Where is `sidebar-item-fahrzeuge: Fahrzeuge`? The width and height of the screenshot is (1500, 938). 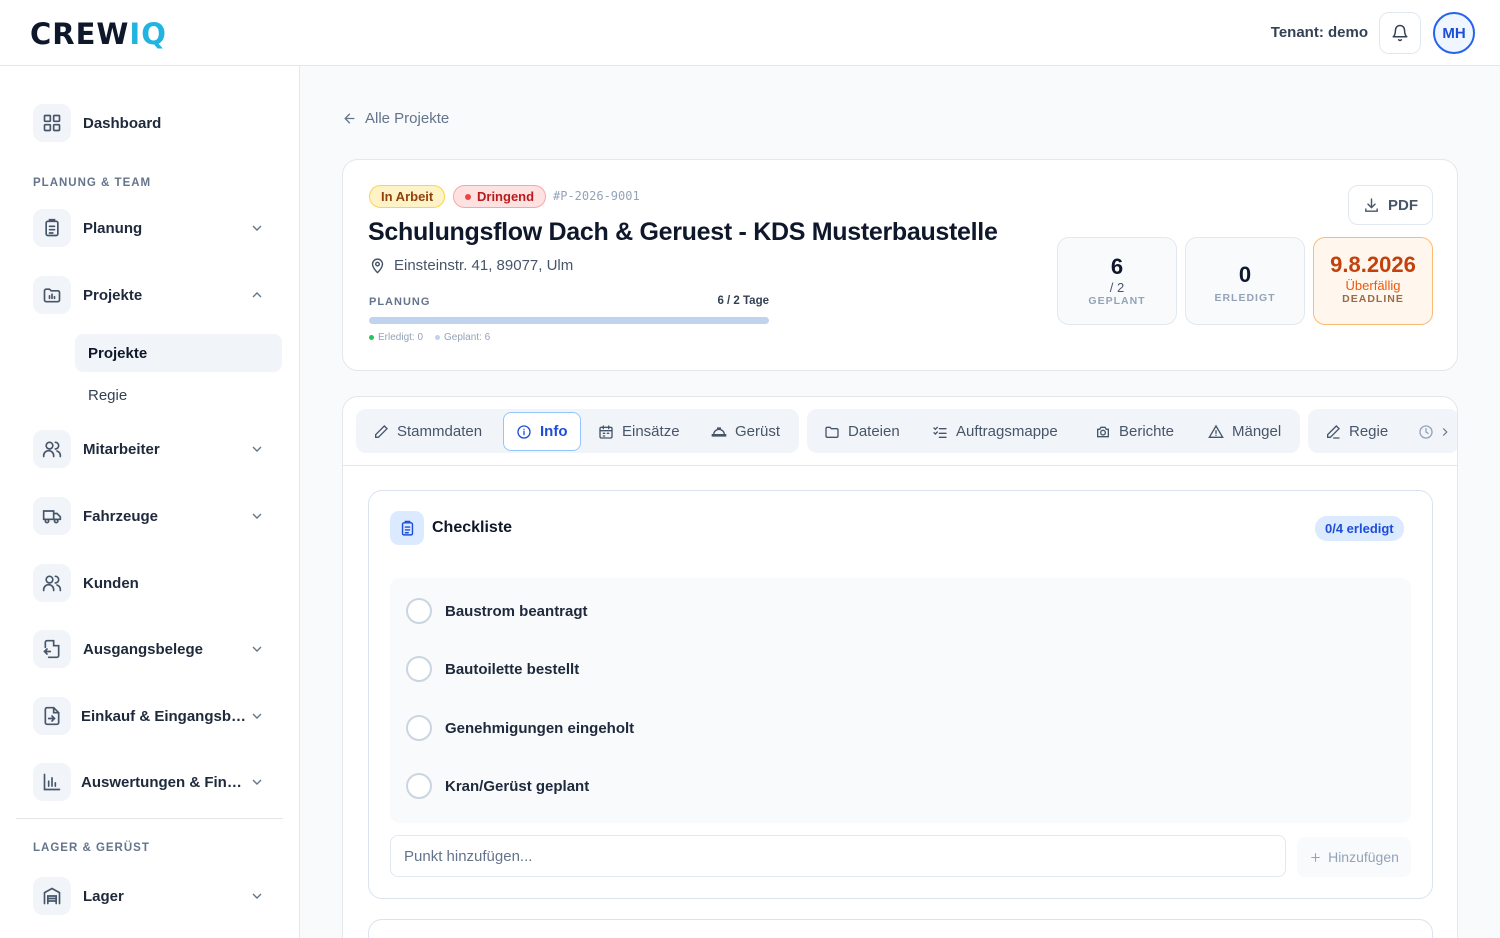
sidebar-item-fahrzeuge: Fahrzeuge is located at coordinates (153, 516).